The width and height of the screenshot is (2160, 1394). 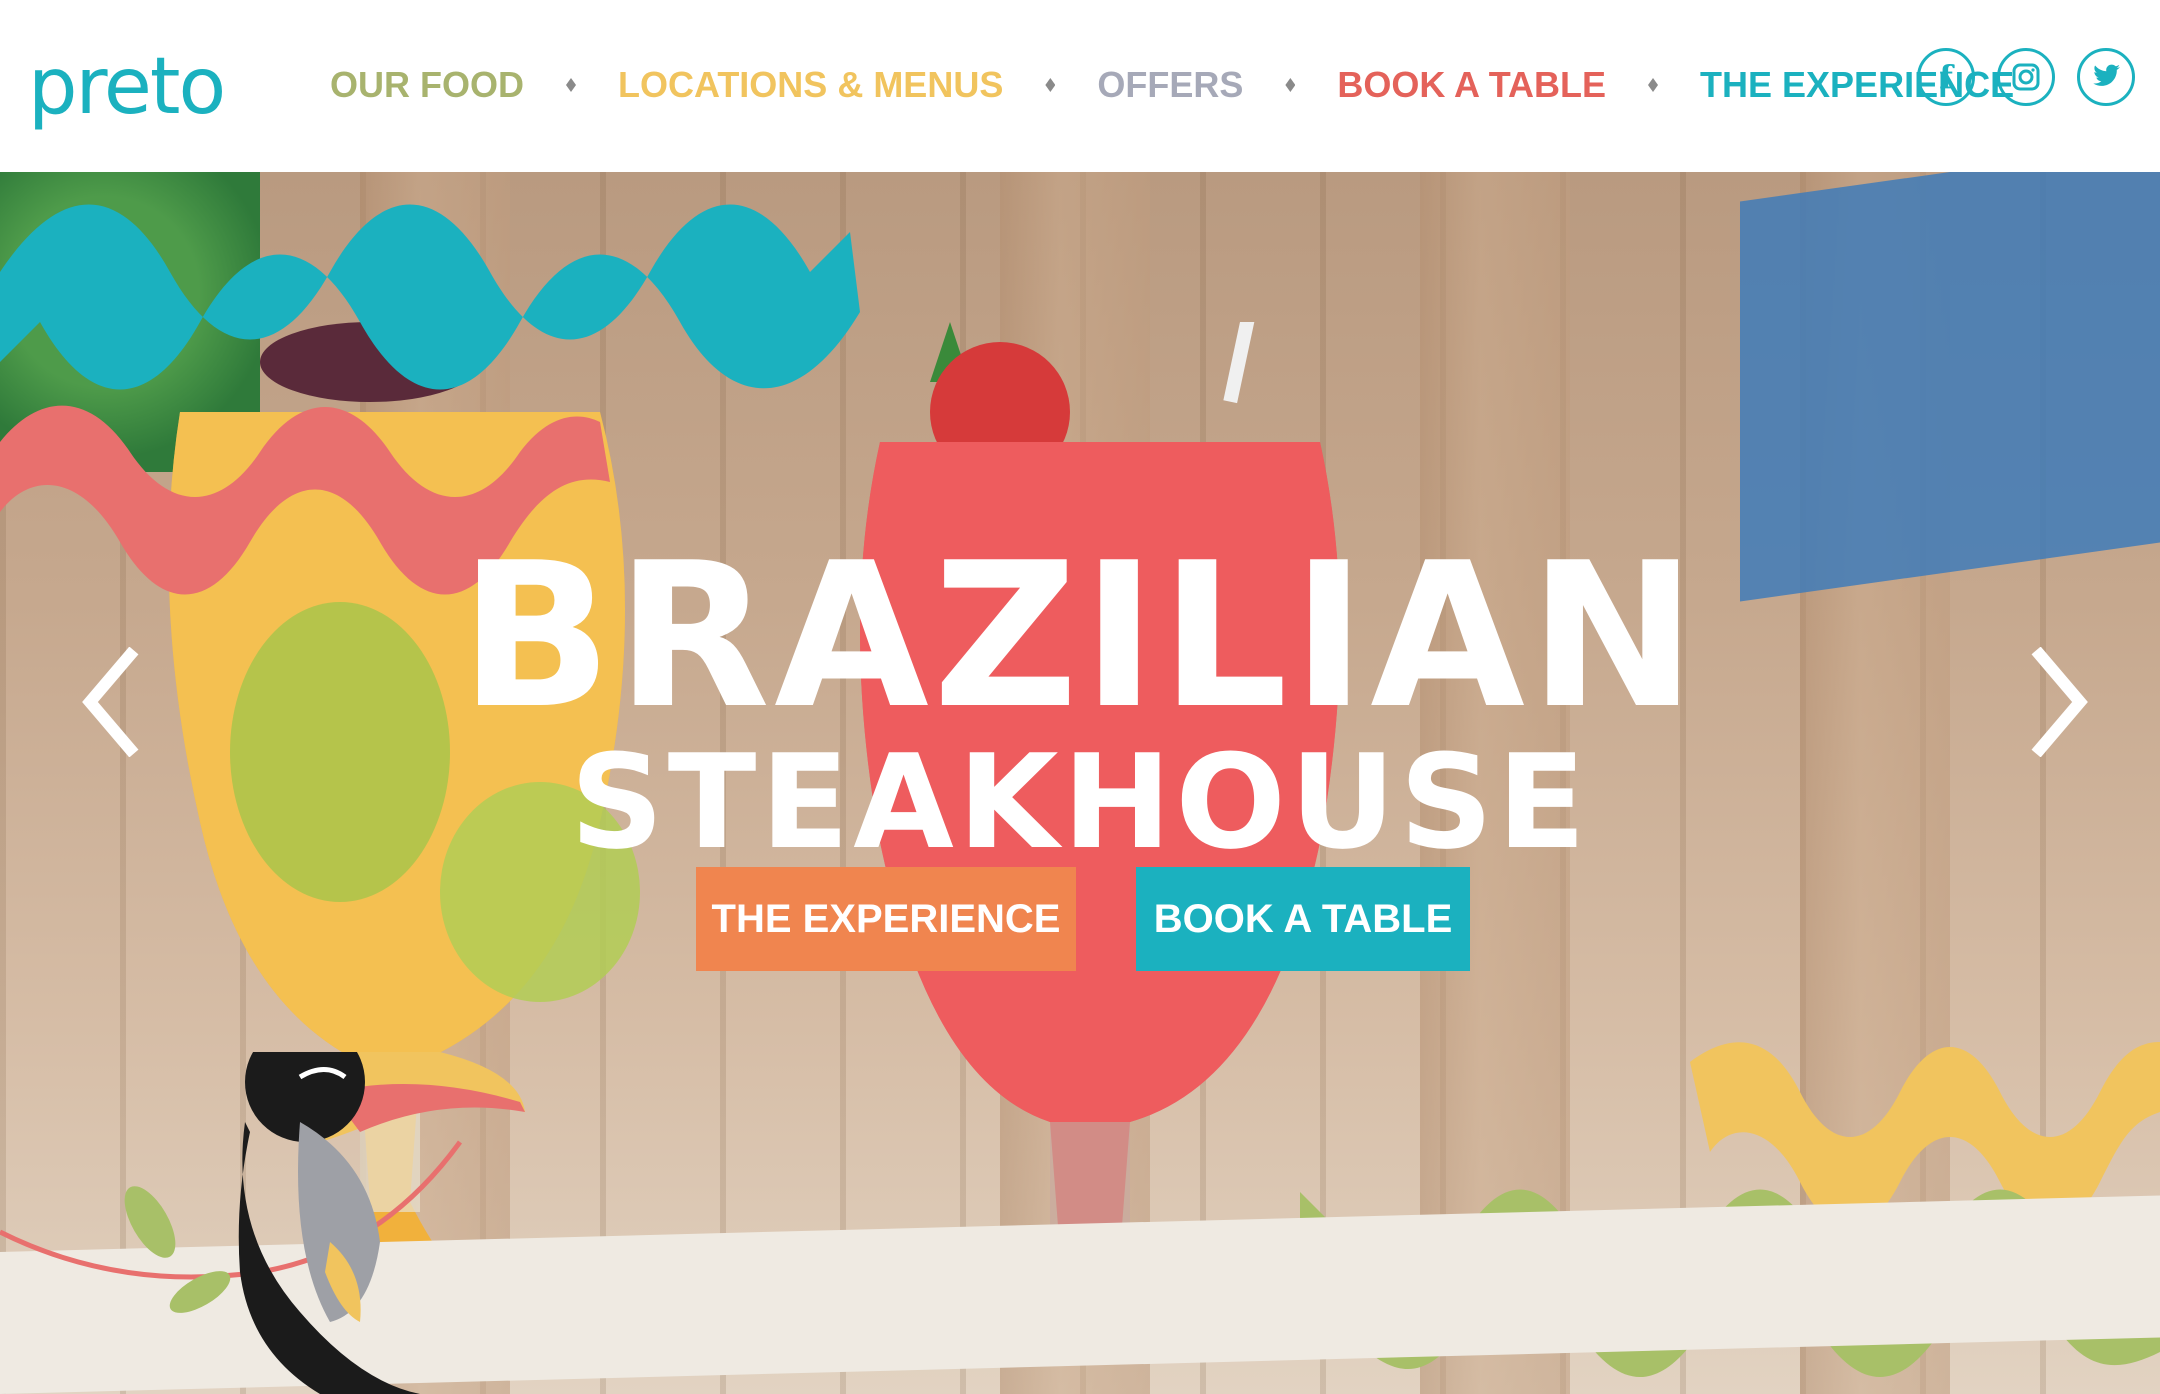 I want to click on chevron-right-icon, so click(x=2060, y=702).